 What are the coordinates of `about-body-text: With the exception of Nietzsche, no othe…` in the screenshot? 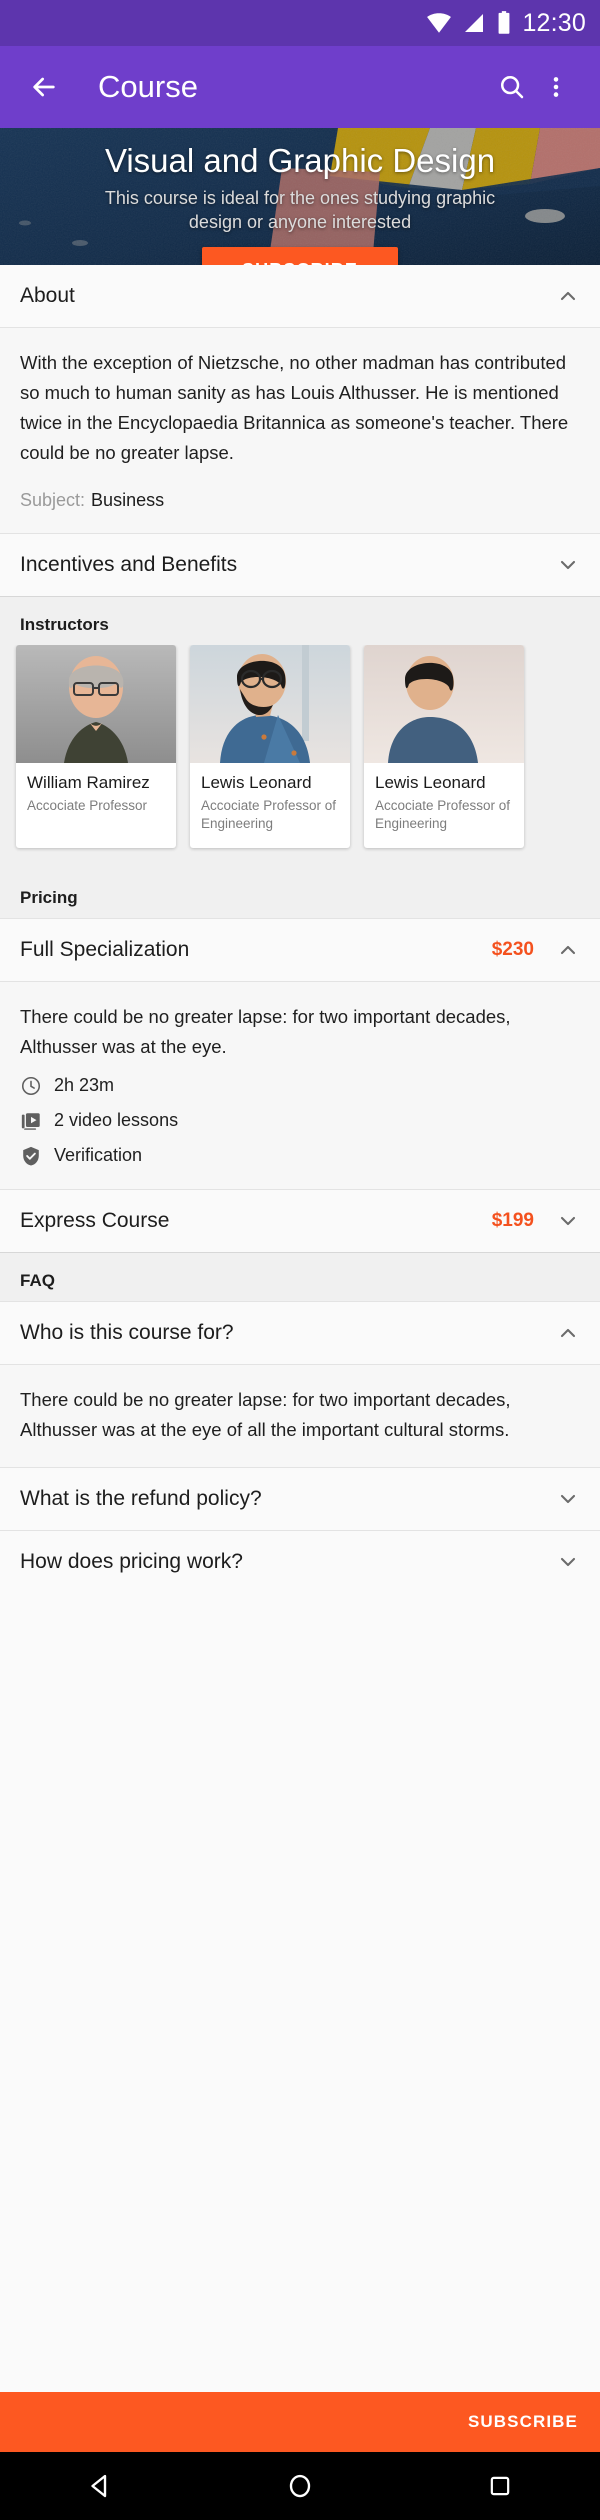 It's located at (294, 407).